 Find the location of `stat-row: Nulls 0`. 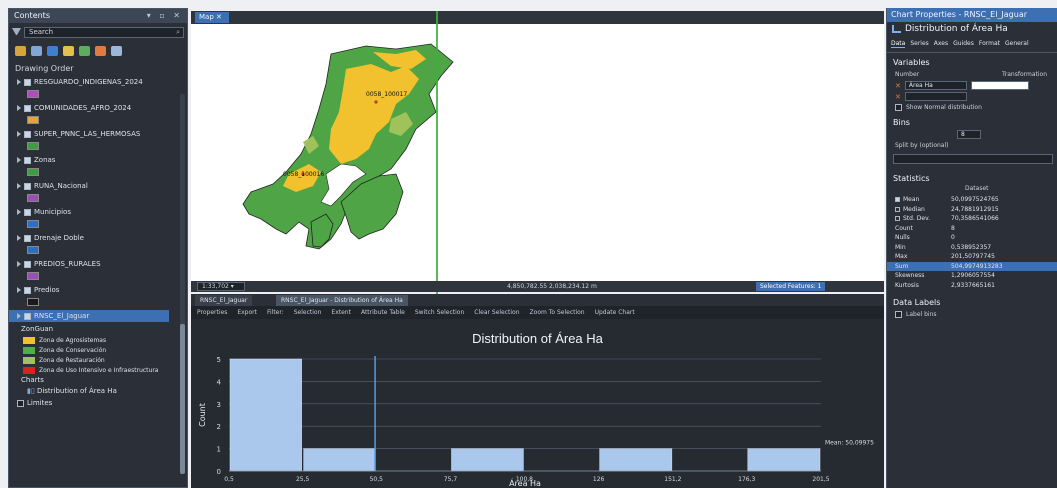

stat-row: Nulls 0 is located at coordinates (972, 238).